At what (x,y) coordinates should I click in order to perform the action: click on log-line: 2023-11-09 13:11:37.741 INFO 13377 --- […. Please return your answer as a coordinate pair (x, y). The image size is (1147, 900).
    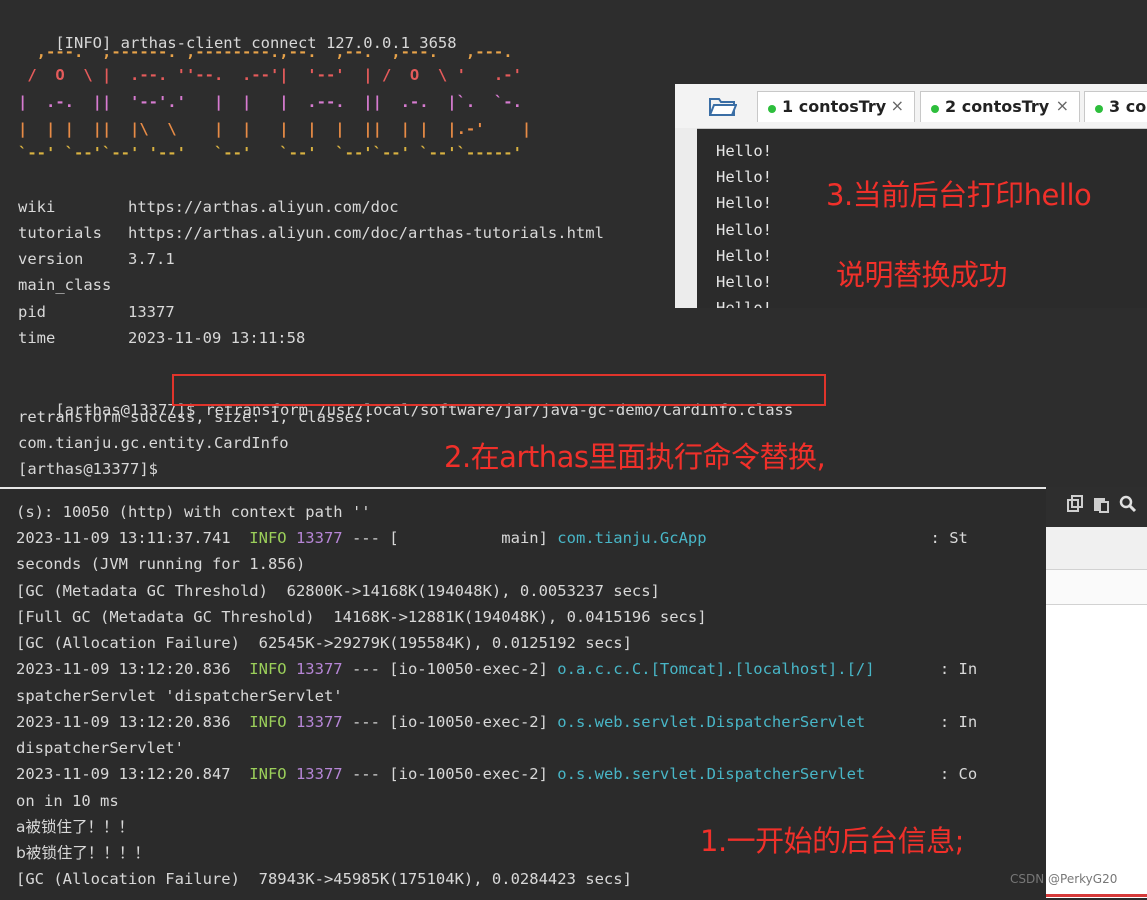
    Looking at the image, I should click on (492, 538).